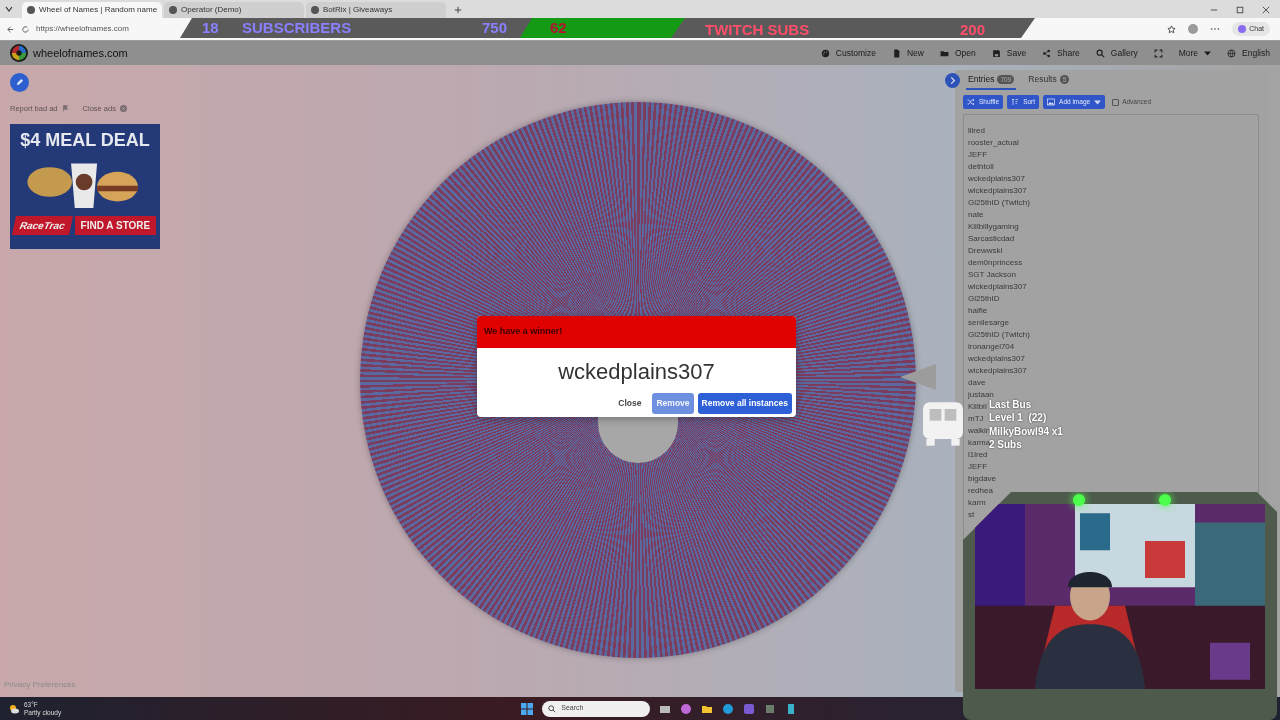 The height and width of the screenshot is (720, 1280). Describe the element at coordinates (1172, 29) in the screenshot. I see `favorite-icon` at that location.